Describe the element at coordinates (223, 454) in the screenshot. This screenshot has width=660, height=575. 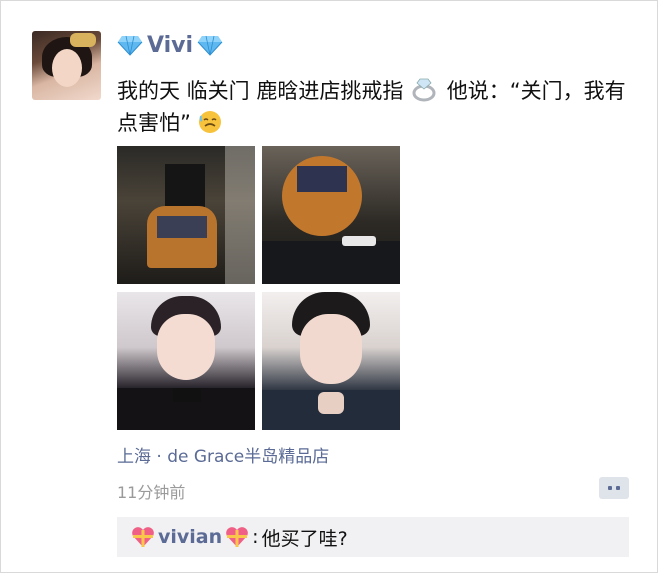
I see `location-link: 上海 · de Grace半岛精品店` at that location.